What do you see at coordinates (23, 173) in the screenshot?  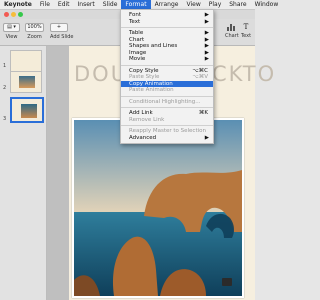 I see `slide-navigator: 1 2 3` at bounding box center [23, 173].